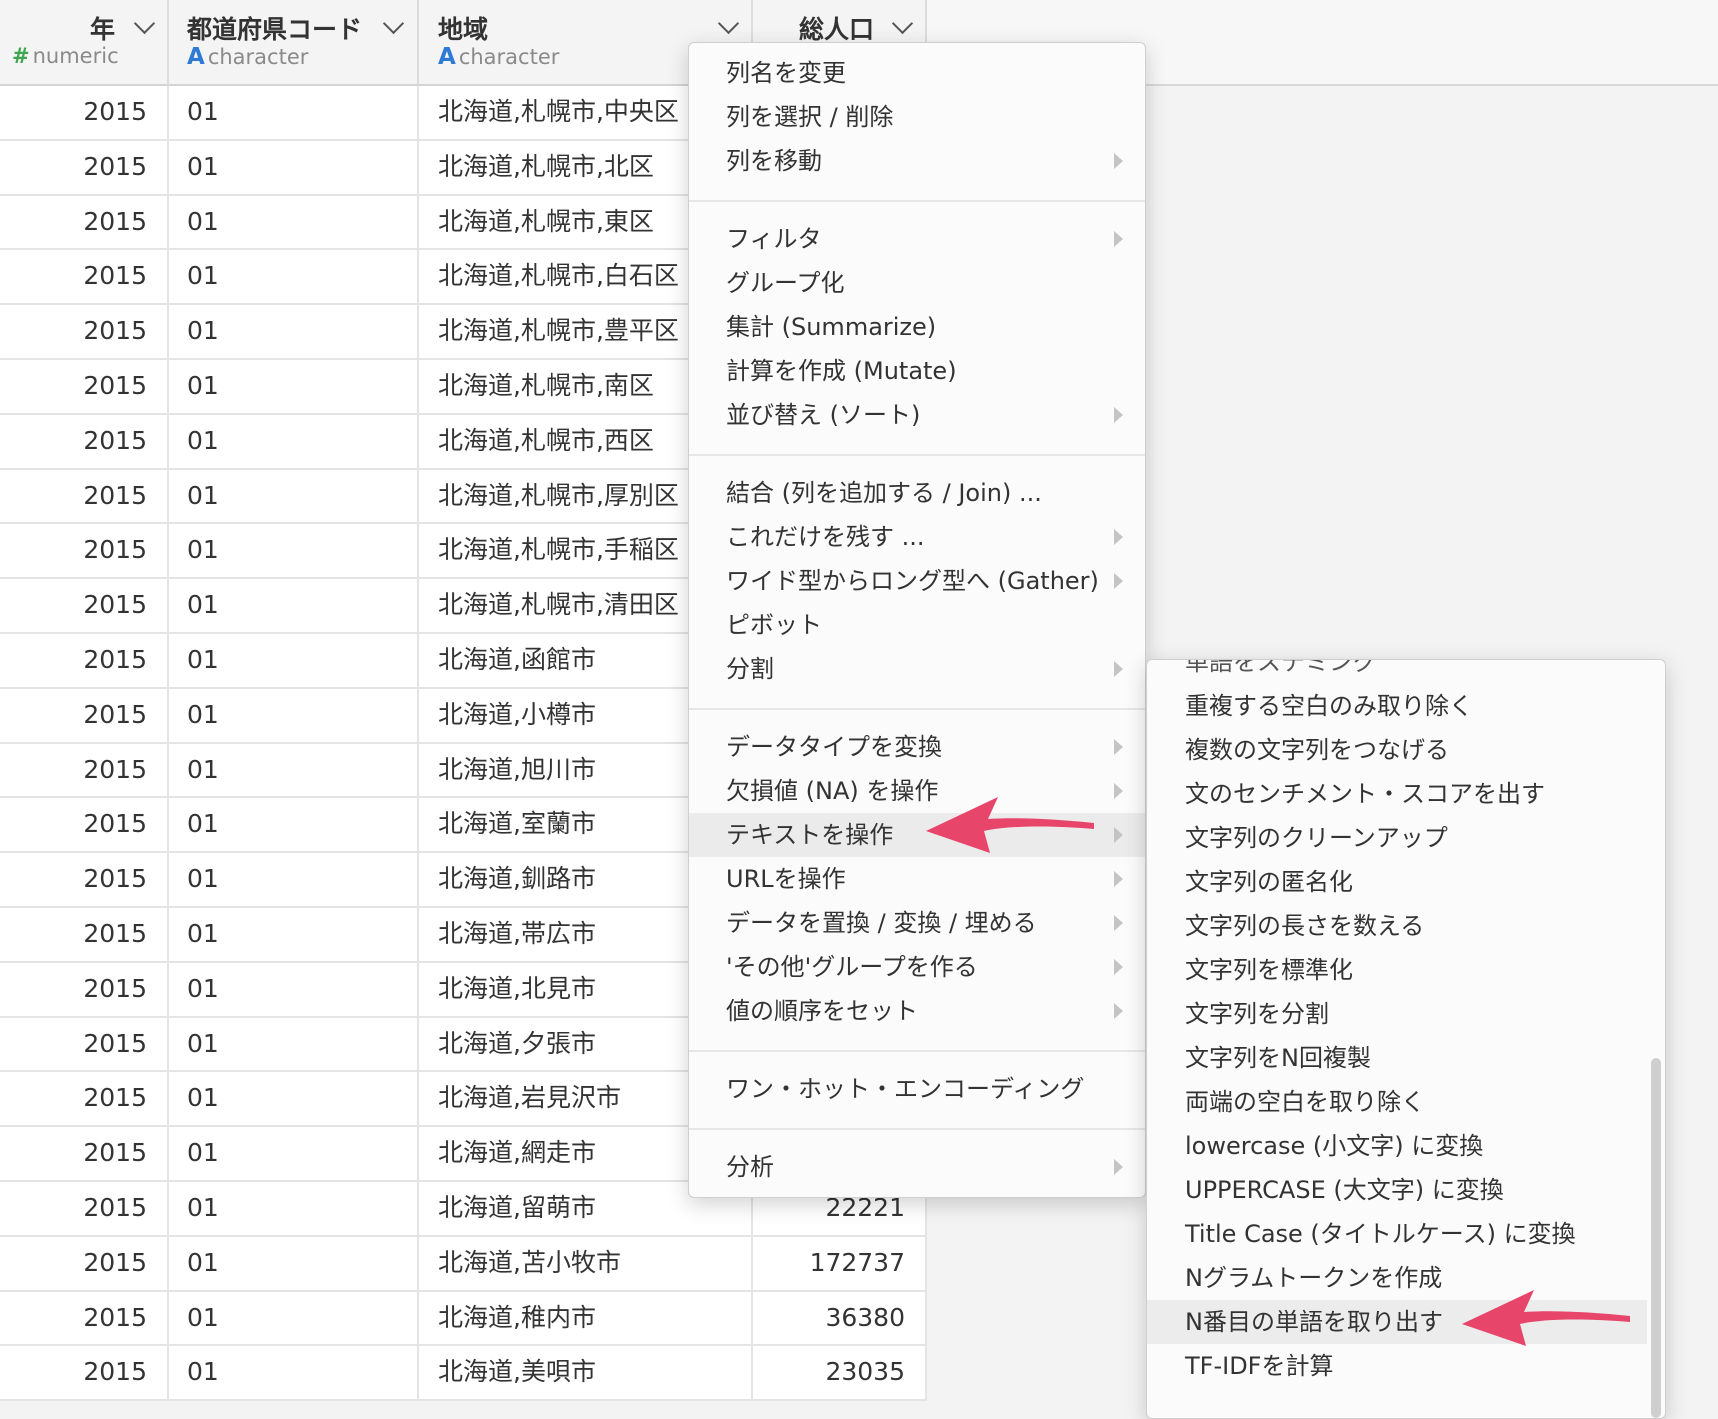 This screenshot has width=1718, height=1419. What do you see at coordinates (917, 239) in the screenshot?
I see `menu-item: フィルタ` at bounding box center [917, 239].